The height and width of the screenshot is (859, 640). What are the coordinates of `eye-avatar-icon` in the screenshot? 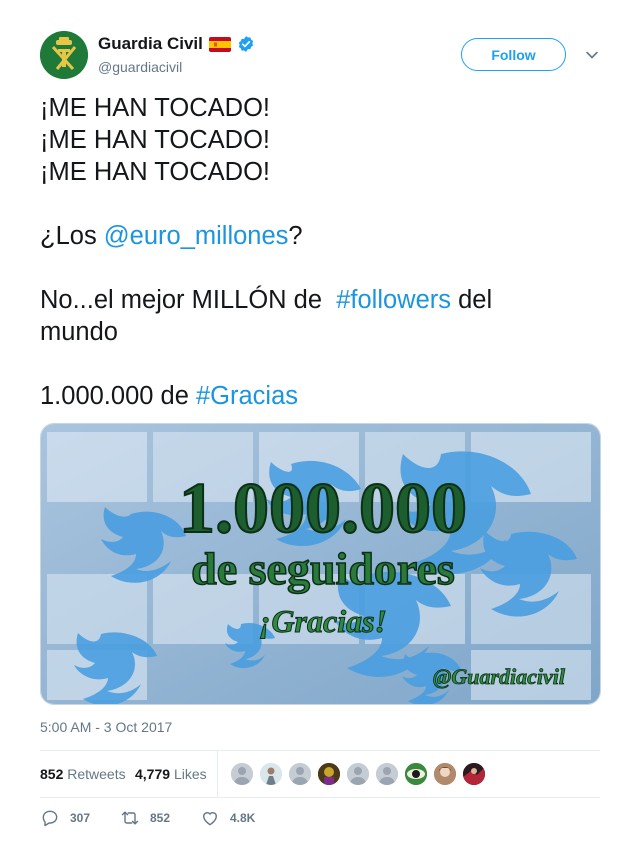 It's located at (416, 774).